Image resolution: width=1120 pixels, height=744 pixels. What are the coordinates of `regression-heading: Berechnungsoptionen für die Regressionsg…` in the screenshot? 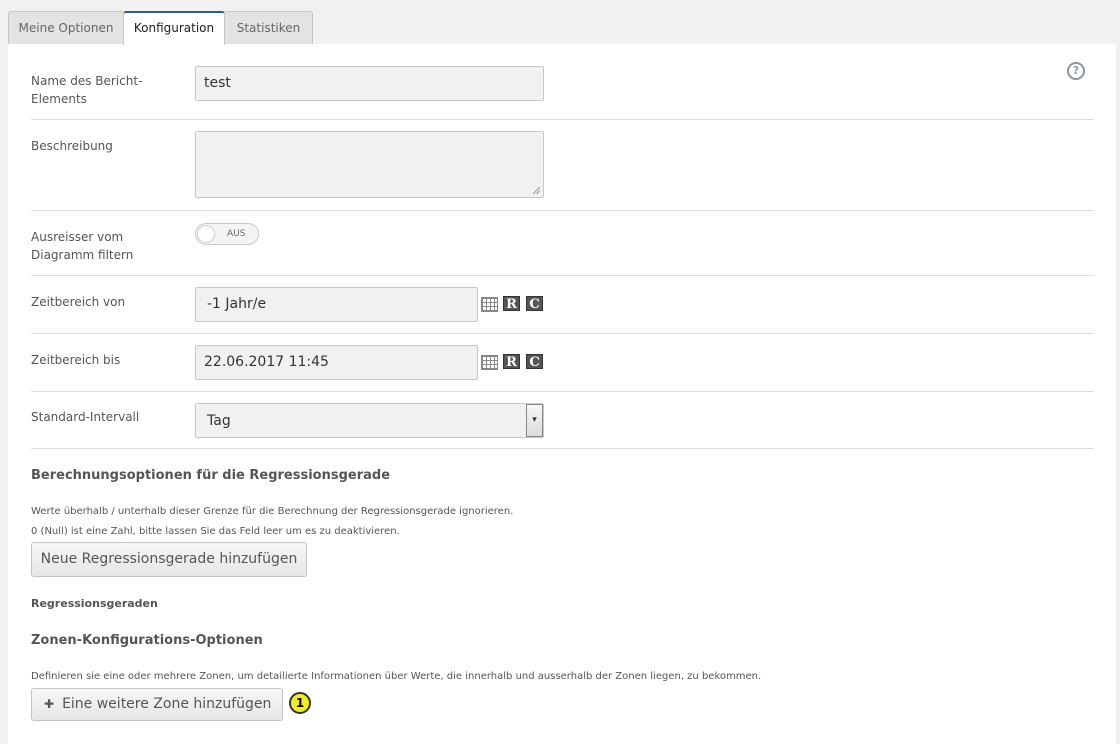 It's located at (211, 475).